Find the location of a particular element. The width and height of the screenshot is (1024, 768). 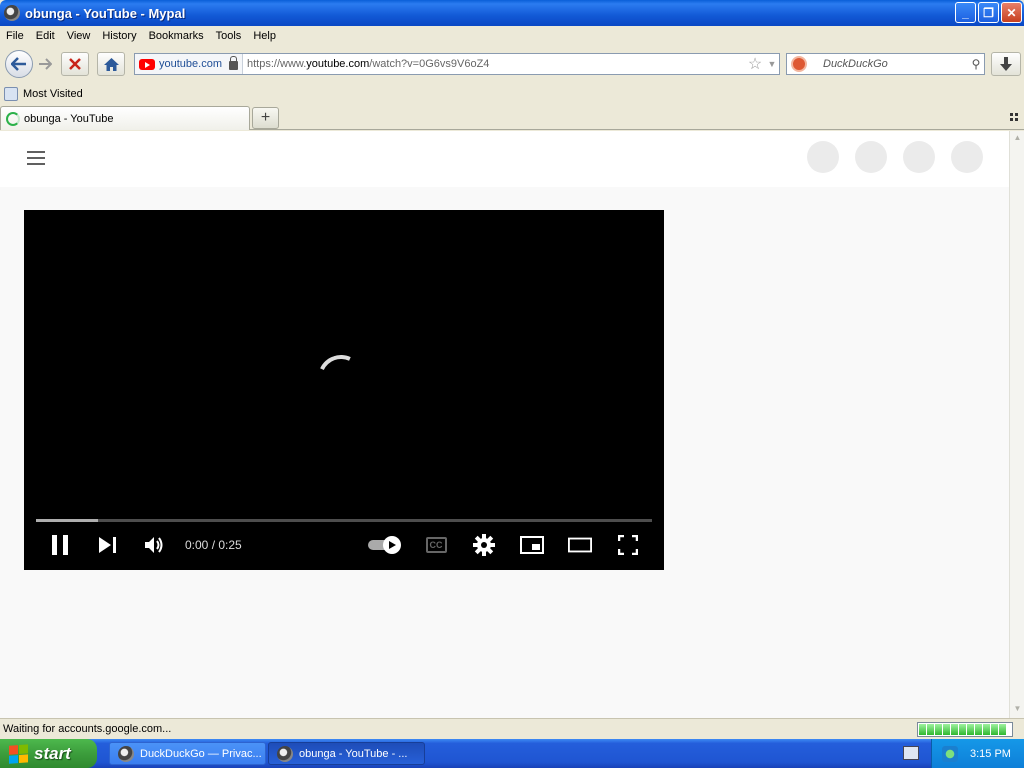

volume-button is located at coordinates (155, 545).